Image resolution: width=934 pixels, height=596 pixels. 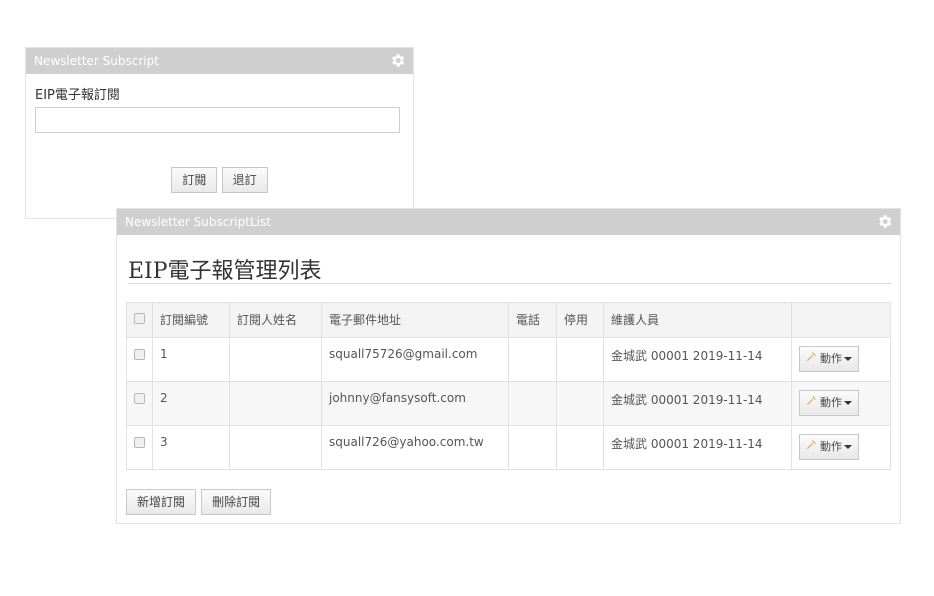 I want to click on subscribe-field-label: EIP電子報訂閱, so click(x=77, y=95).